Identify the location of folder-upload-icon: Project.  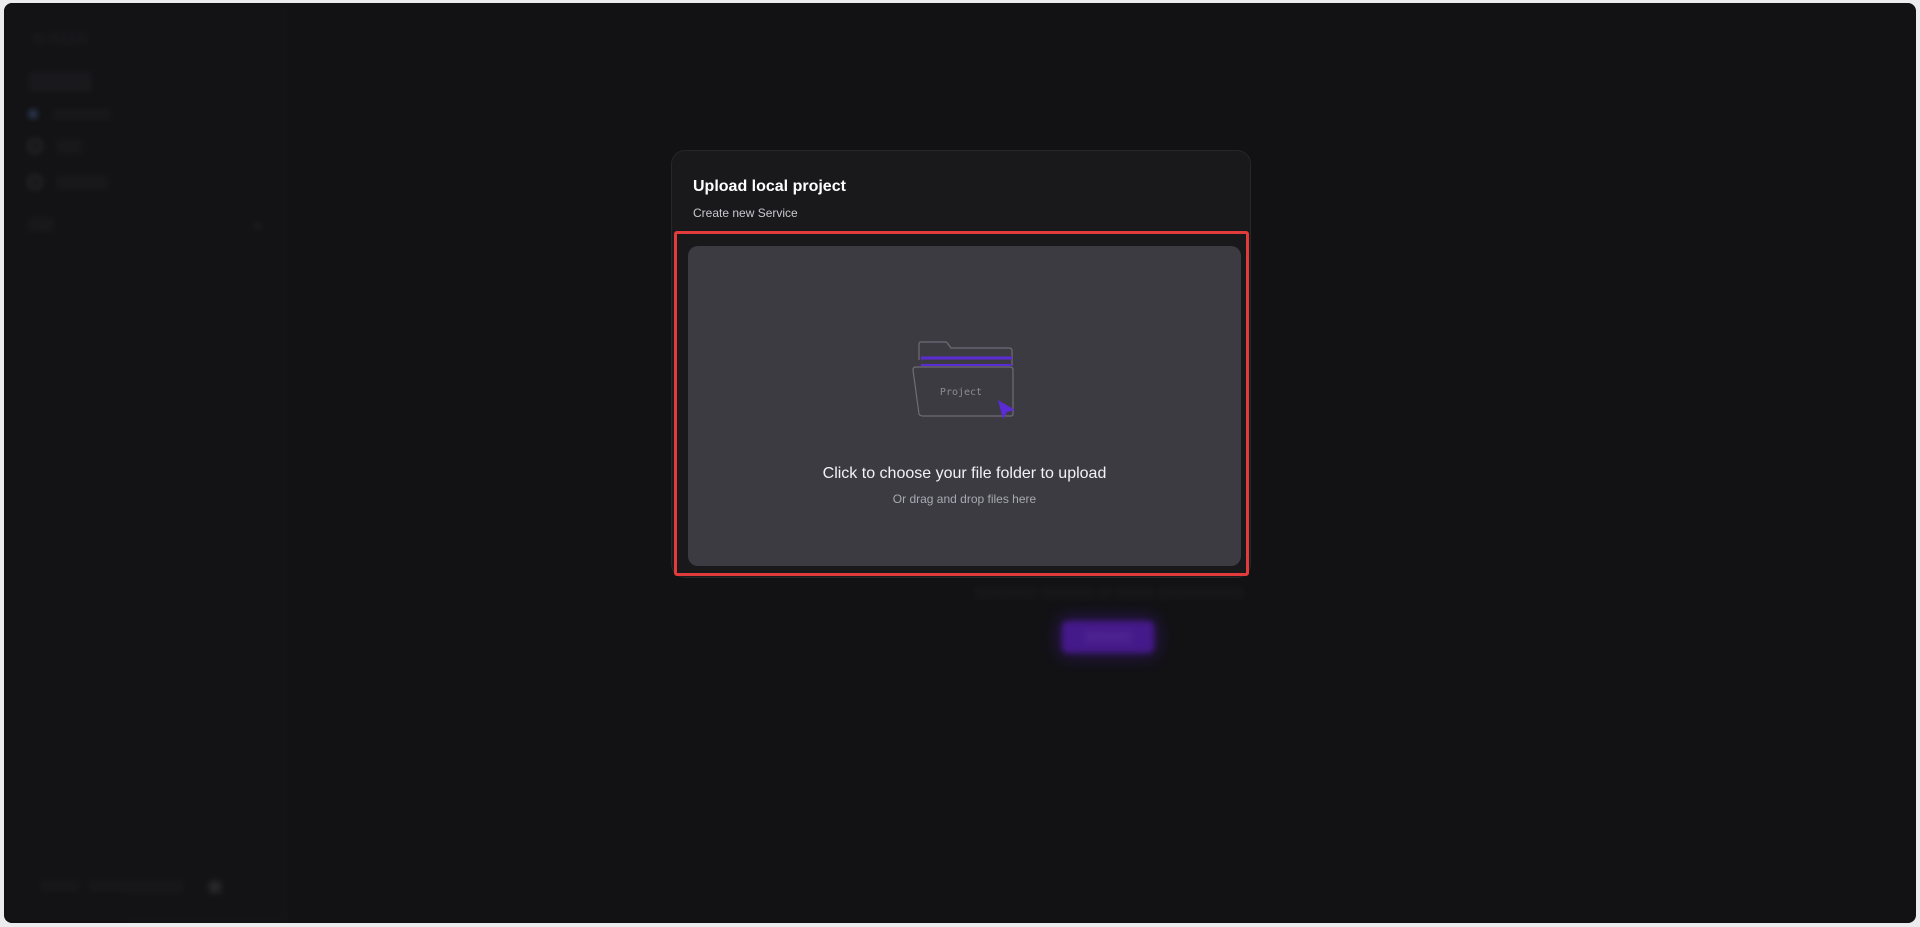
(963, 380).